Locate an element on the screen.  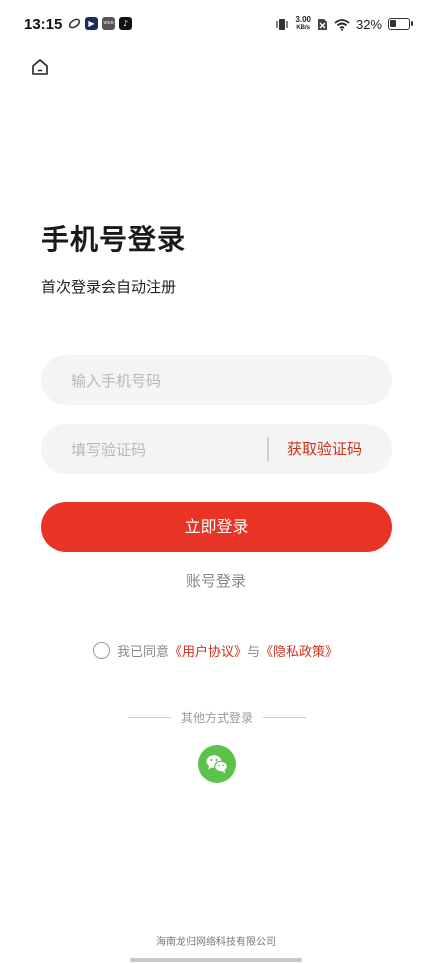
divider-line-left is located at coordinates (149, 717).